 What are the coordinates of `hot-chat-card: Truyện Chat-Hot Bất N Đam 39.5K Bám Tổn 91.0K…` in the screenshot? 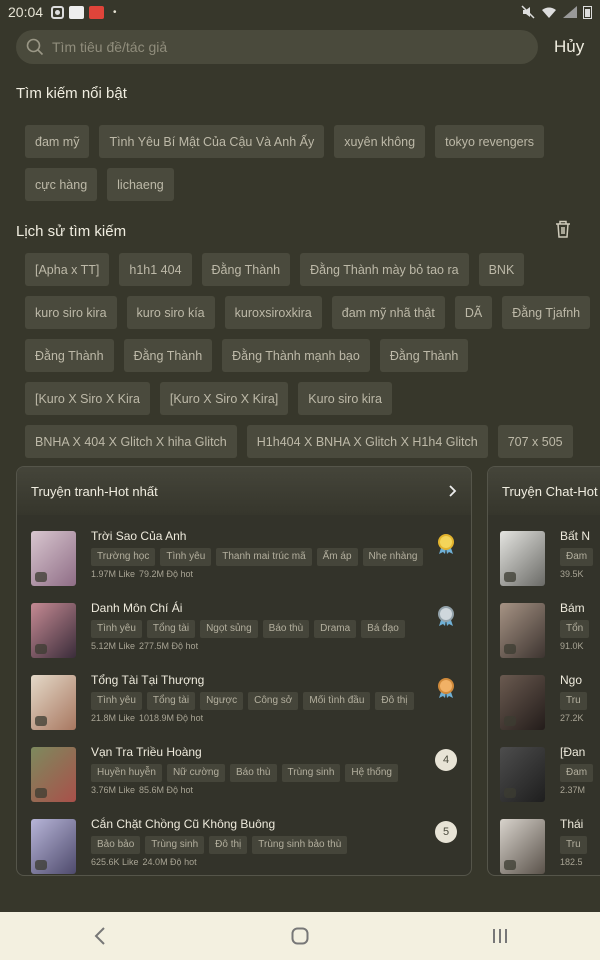 It's located at (543, 671).